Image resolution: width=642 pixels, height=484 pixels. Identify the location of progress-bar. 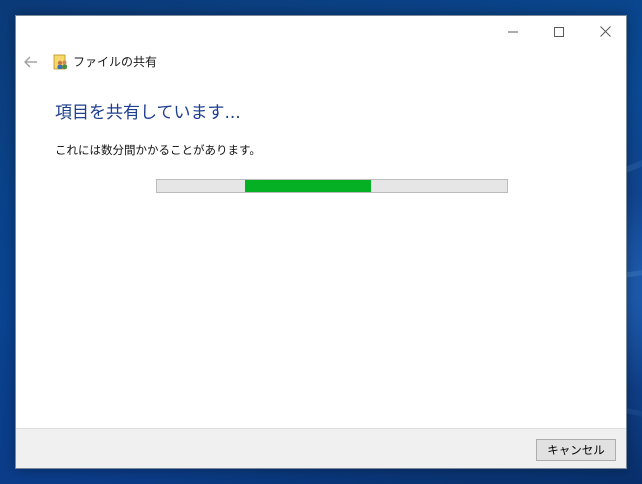
(332, 186).